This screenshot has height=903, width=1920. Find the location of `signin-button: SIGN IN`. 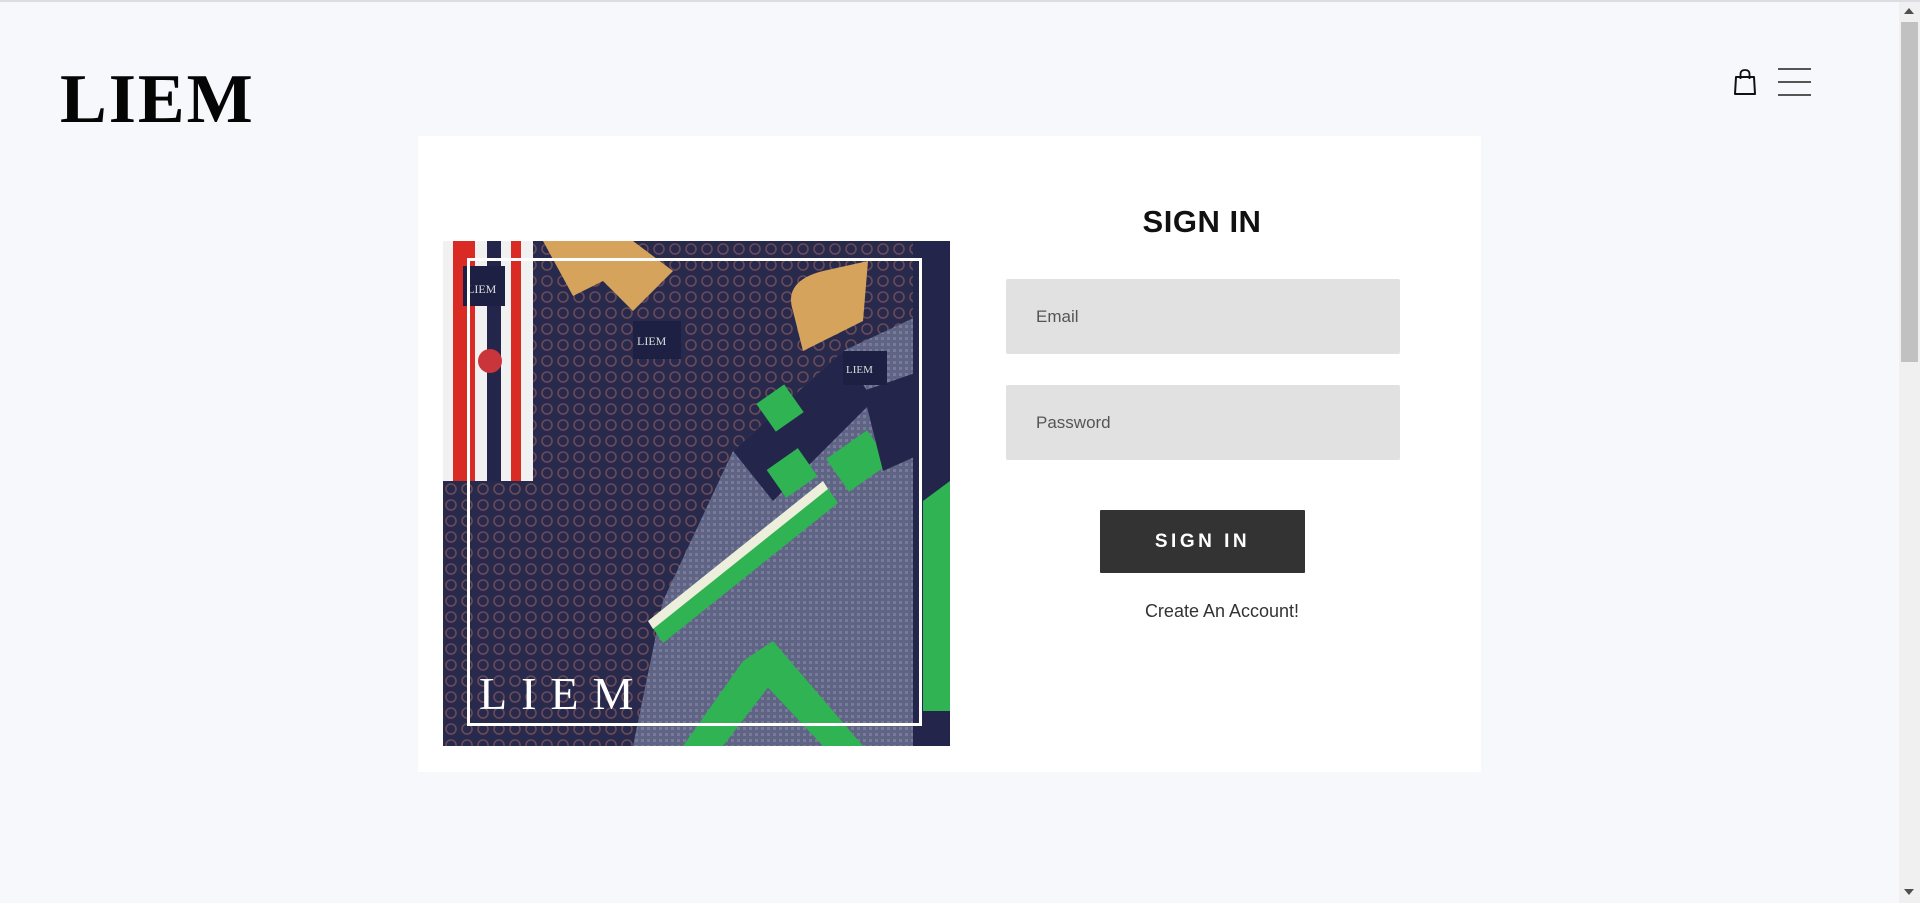

signin-button: SIGN IN is located at coordinates (1202, 541).